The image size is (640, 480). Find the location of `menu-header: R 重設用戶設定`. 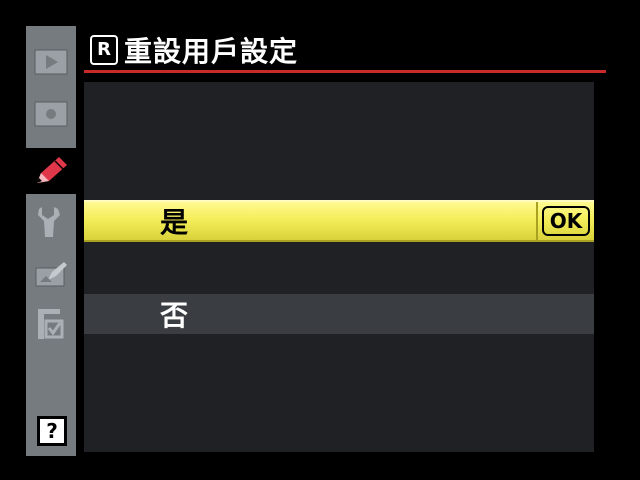

menu-header: R 重設用戶設定 is located at coordinates (345, 50).